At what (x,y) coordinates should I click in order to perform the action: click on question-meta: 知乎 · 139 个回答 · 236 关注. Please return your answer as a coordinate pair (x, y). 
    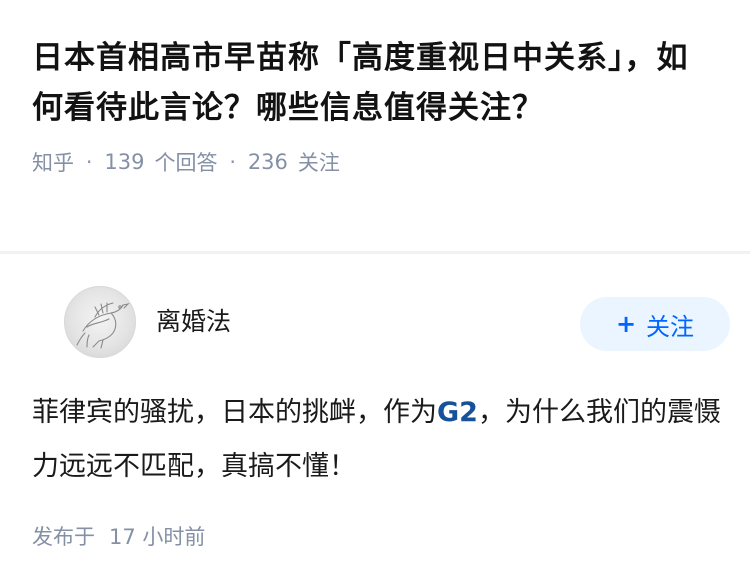
    Looking at the image, I should click on (375, 162).